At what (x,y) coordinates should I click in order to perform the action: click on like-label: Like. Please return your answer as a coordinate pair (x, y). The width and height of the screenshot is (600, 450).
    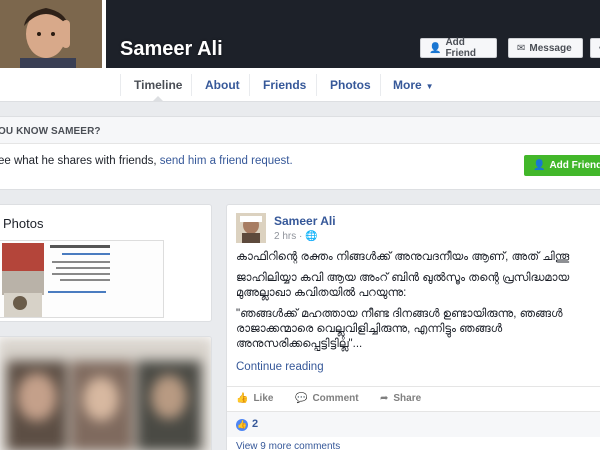
    Looking at the image, I should click on (263, 398).